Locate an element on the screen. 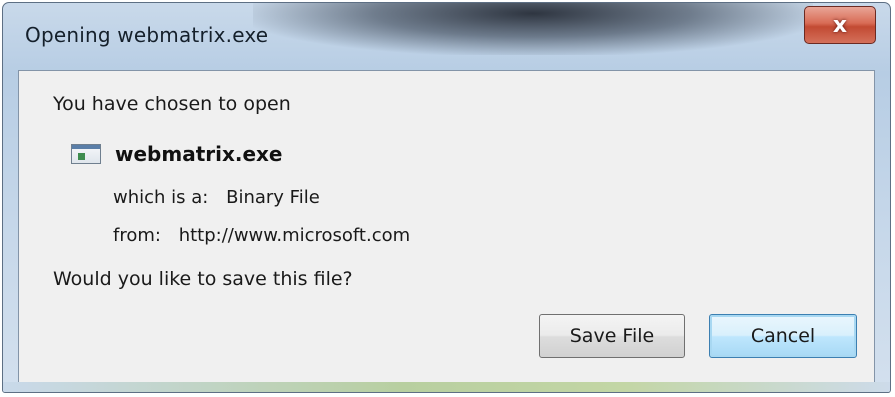 This screenshot has height=397, width=895. dialog-heading: You have chosen to open is located at coordinates (172, 104).